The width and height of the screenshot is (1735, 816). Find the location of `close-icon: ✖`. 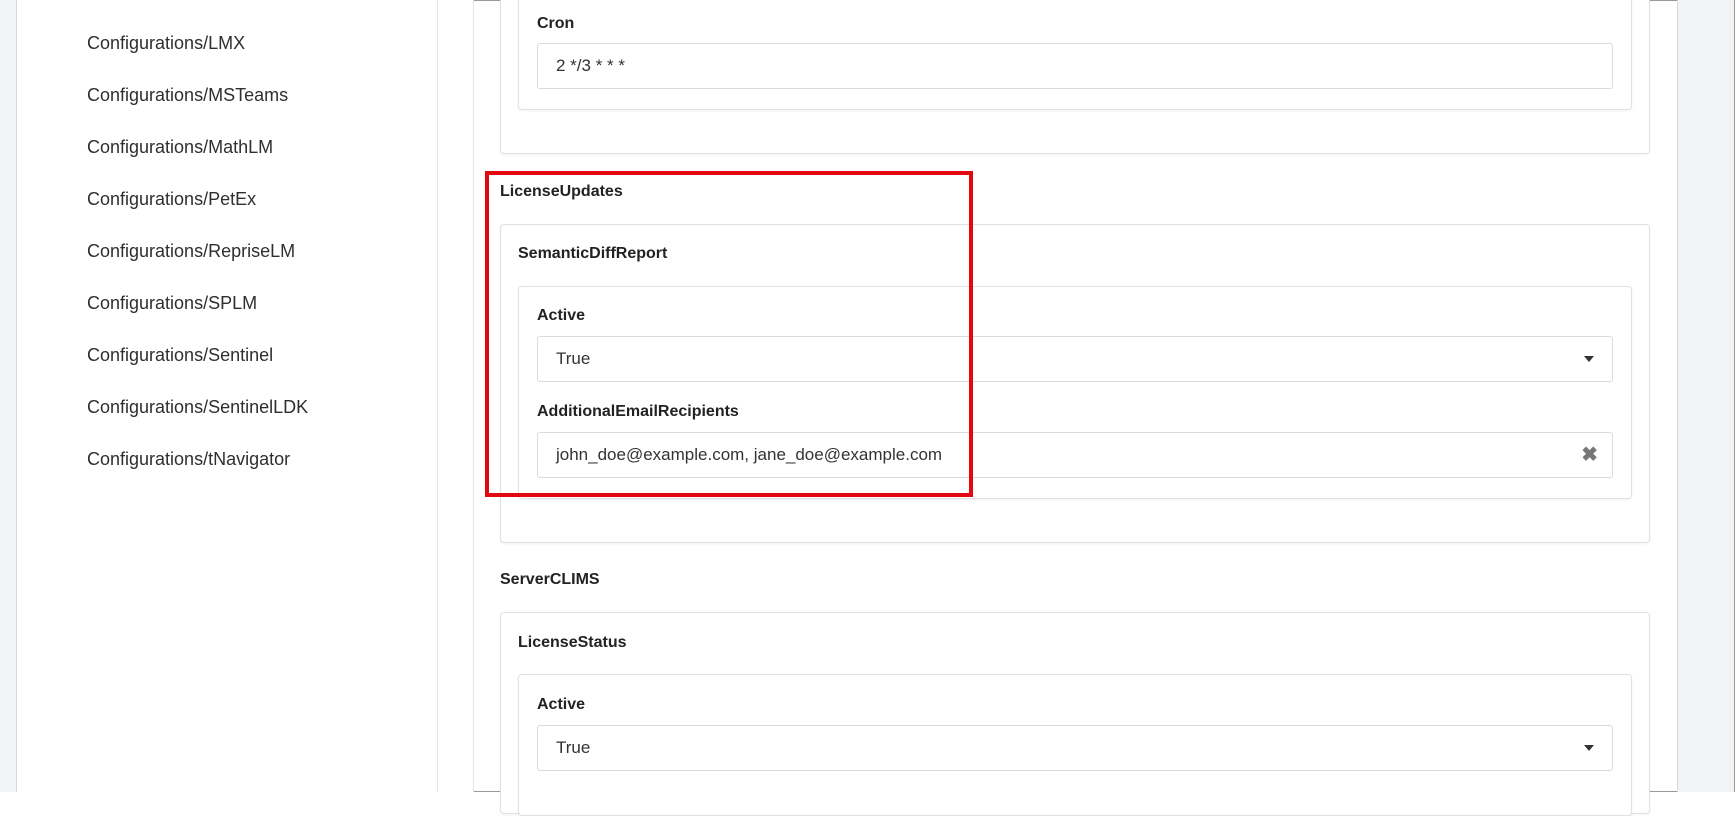

close-icon: ✖ is located at coordinates (1589, 455).